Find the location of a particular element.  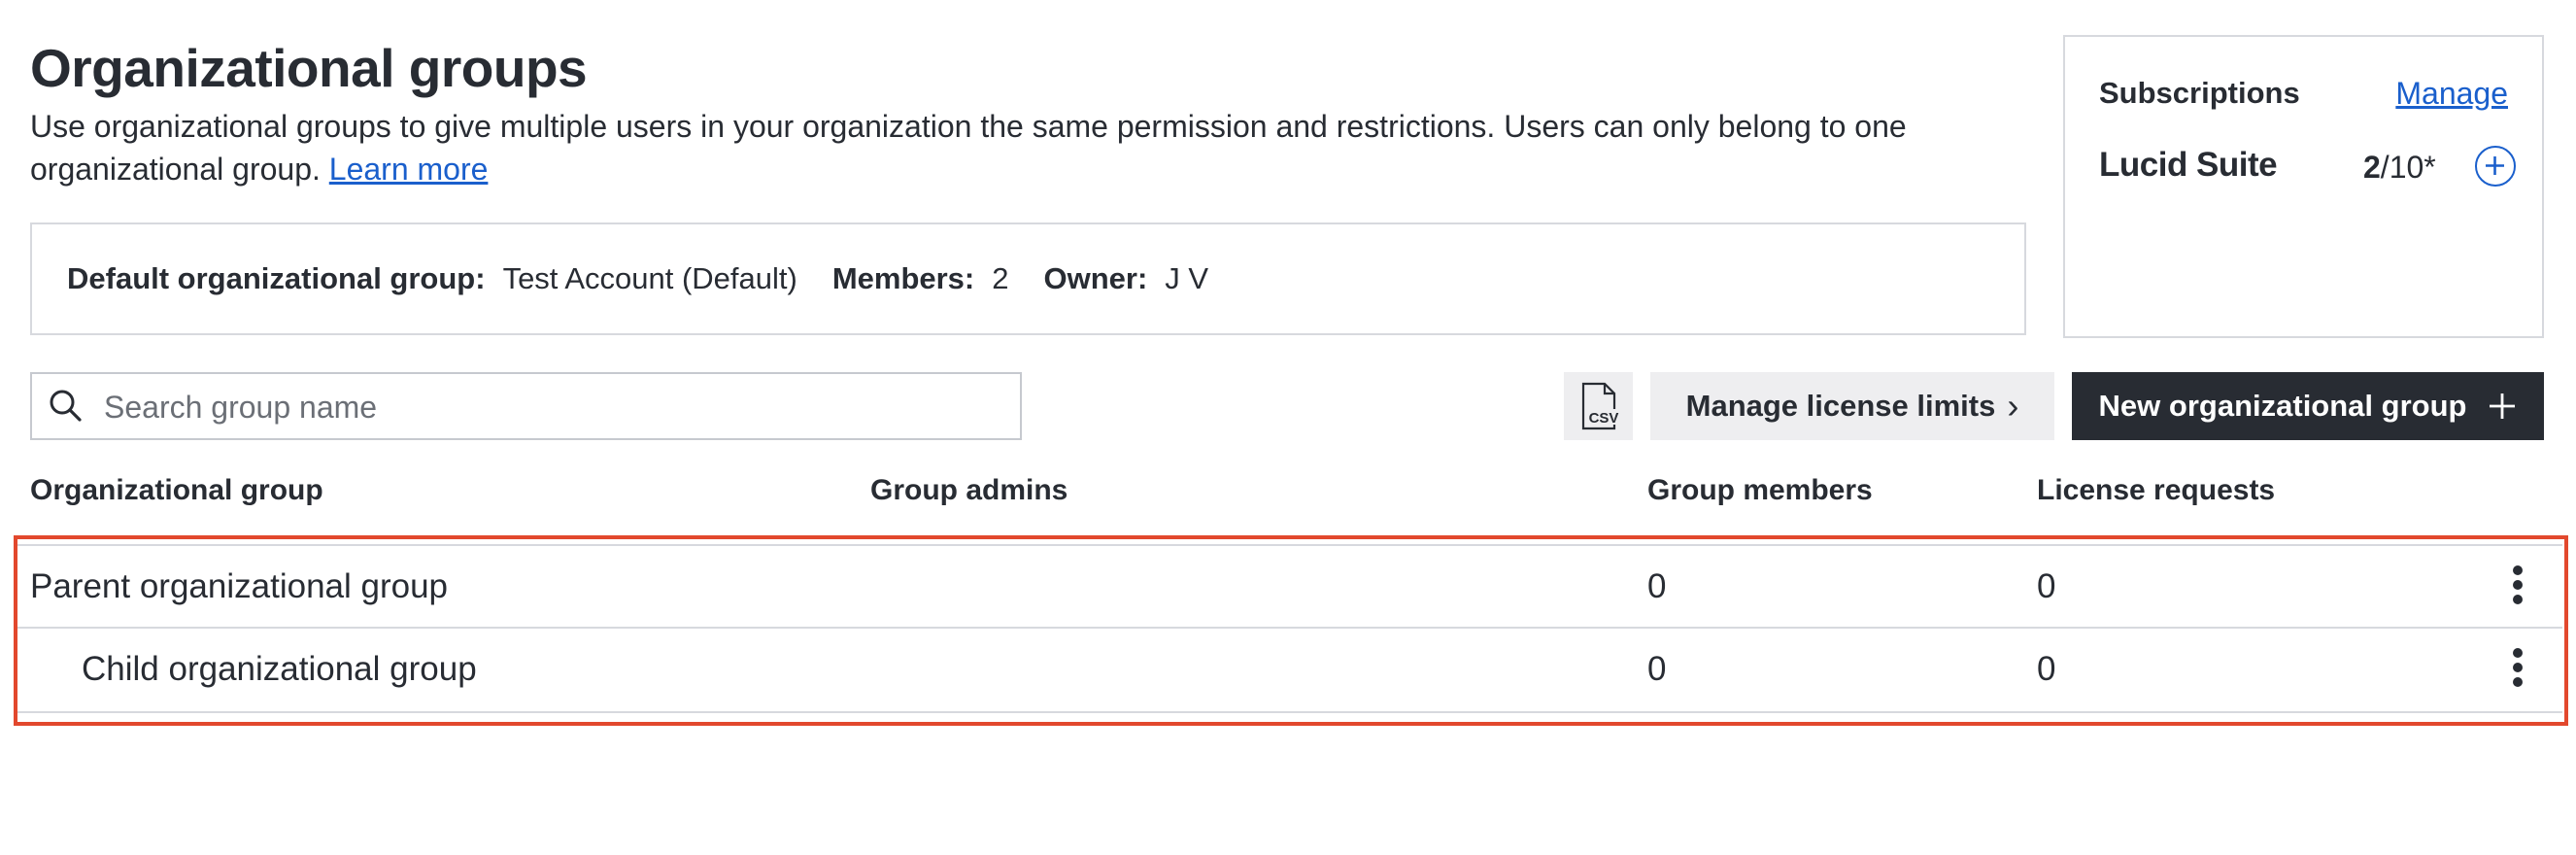

manage-license-limits-label: Manage license limits is located at coordinates (1840, 406).